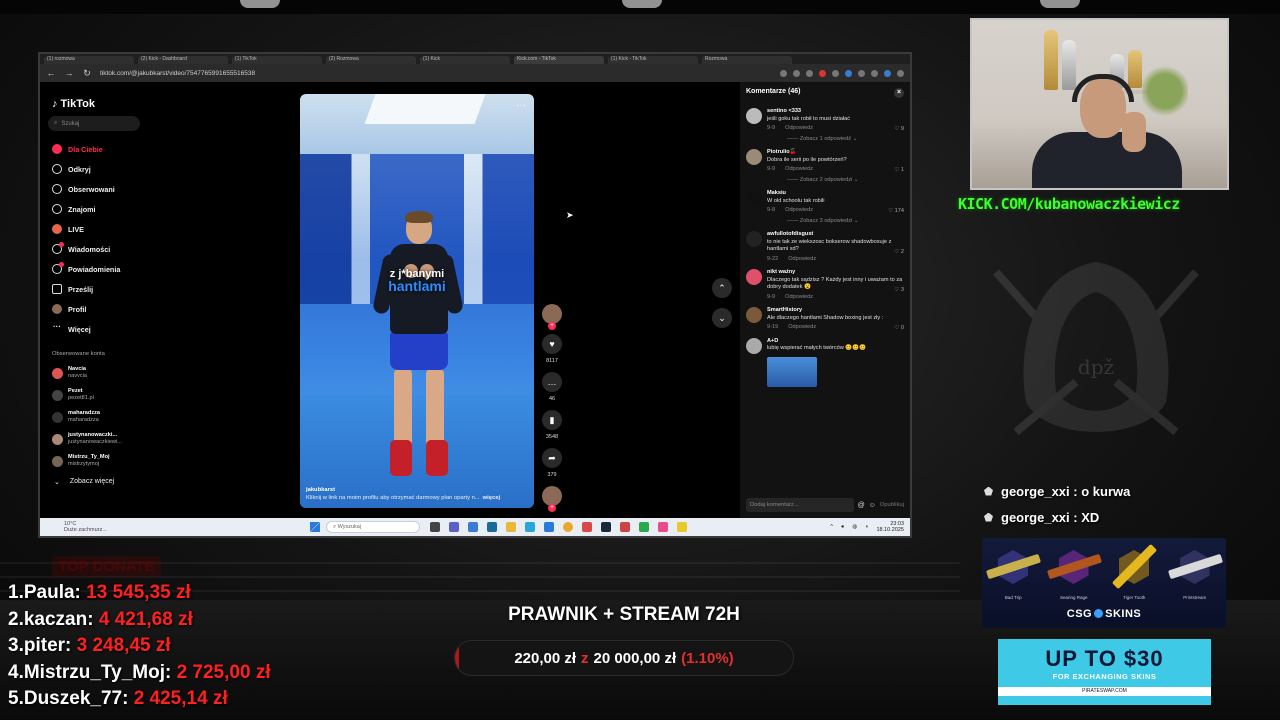 The width and height of the screenshot is (1280, 720). I want to click on sound-avatar, so click(552, 499).